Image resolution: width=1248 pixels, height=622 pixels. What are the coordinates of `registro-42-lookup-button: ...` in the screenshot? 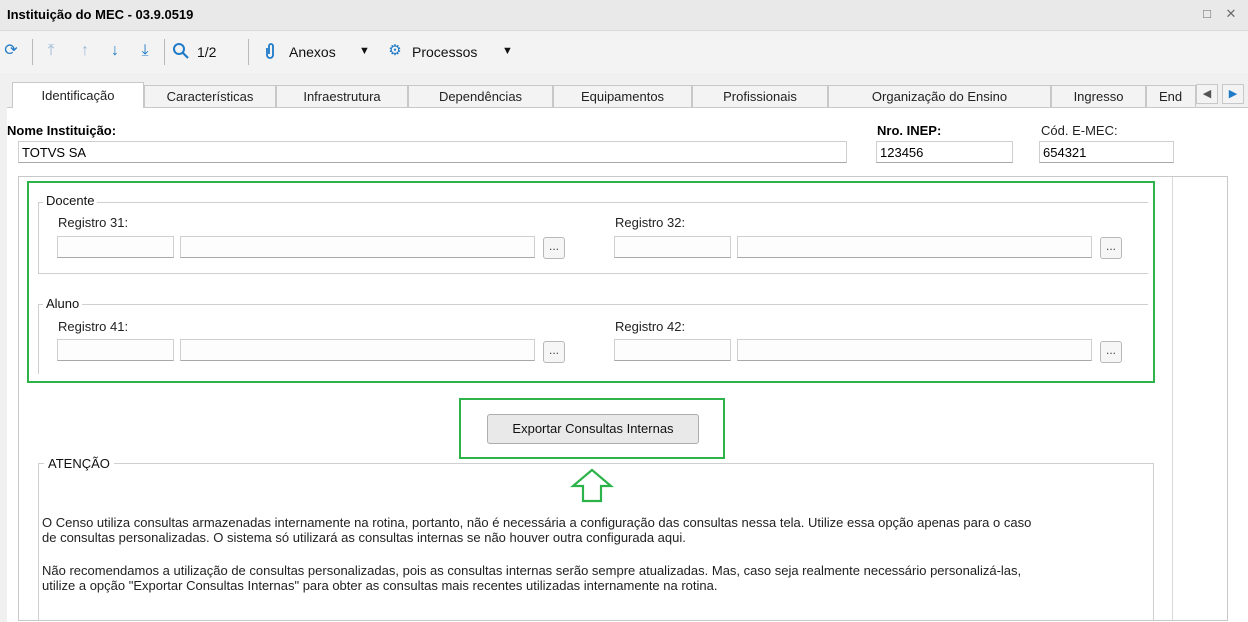 It's located at (1111, 352).